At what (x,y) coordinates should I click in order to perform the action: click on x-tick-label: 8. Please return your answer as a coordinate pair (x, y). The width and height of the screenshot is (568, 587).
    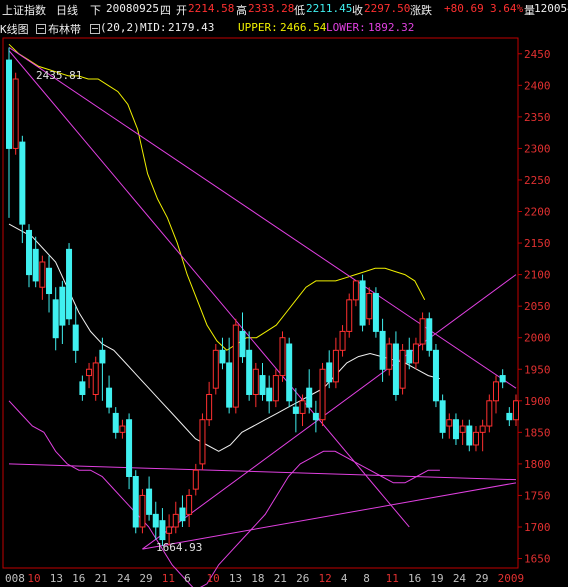
    Looking at the image, I should click on (366, 578).